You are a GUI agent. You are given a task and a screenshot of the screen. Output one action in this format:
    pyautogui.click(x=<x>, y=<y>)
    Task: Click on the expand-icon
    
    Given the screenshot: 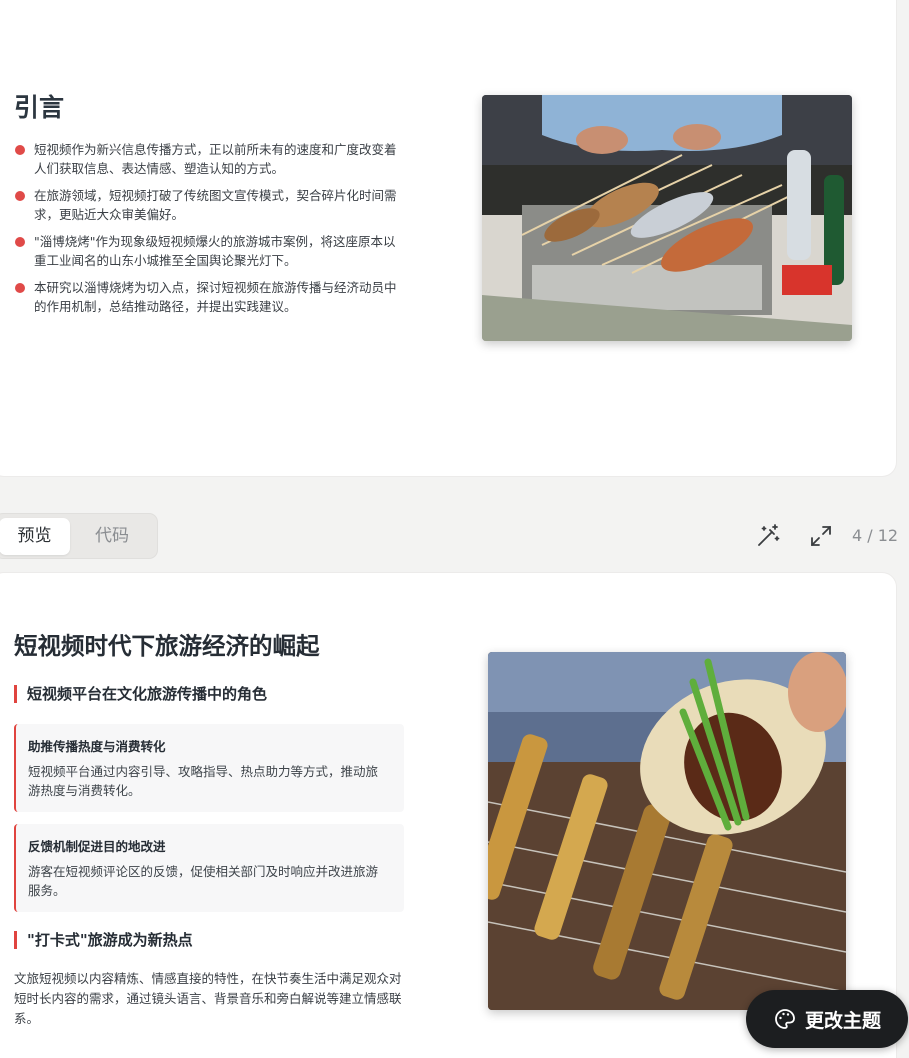 What is the action you would take?
    pyautogui.click(x=821, y=536)
    